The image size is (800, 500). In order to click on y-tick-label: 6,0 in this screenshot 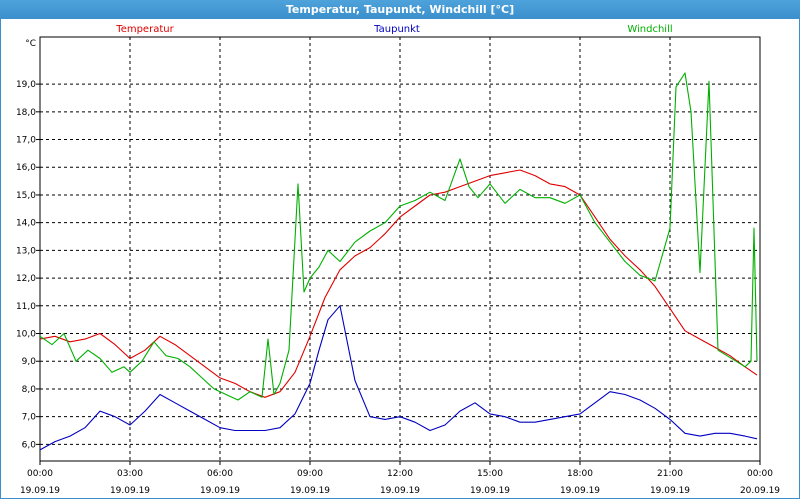, I will do `click(29, 445)`.